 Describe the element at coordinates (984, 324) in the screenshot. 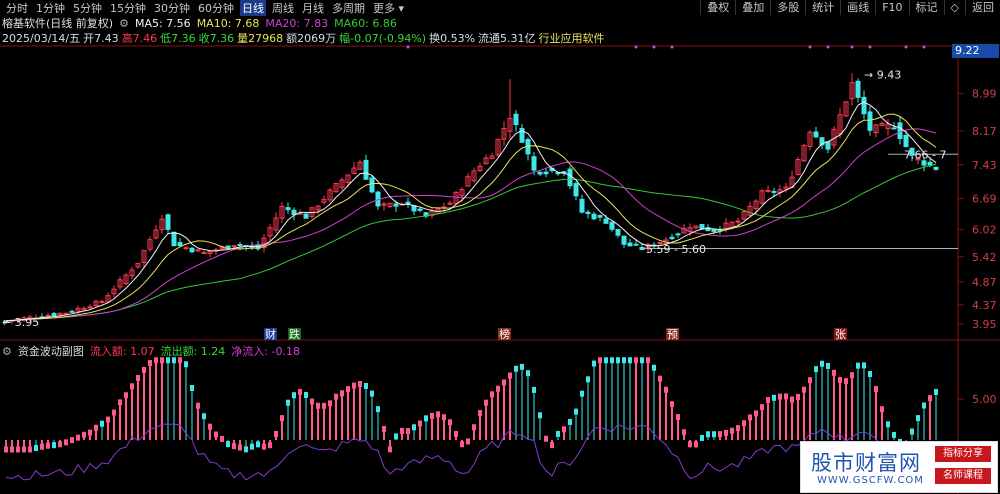

I see `y-tick-label: 3.95` at that location.